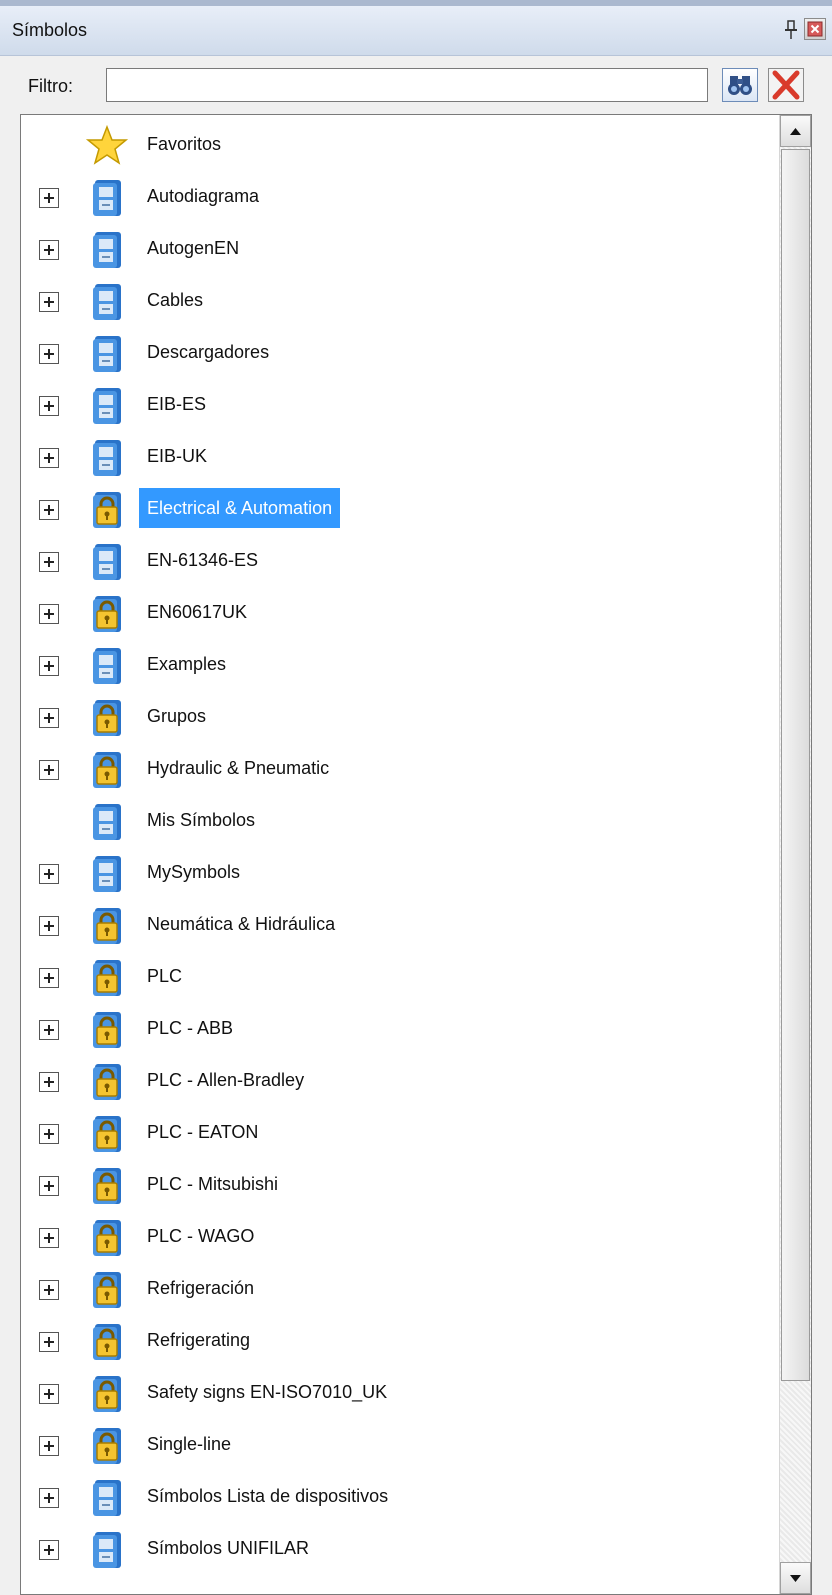  Describe the element at coordinates (240, 508) in the screenshot. I see `tree-item-label: Electrical & Automation` at that location.